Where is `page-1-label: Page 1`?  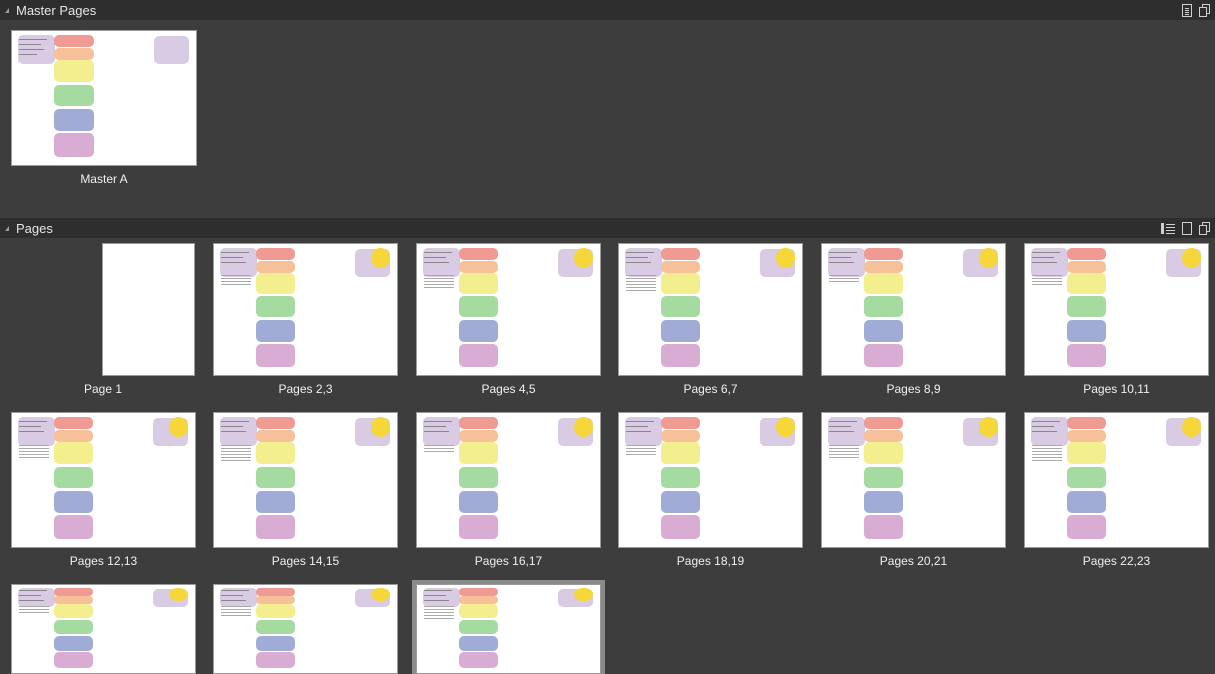
page-1-label: Page 1 is located at coordinates (103, 389).